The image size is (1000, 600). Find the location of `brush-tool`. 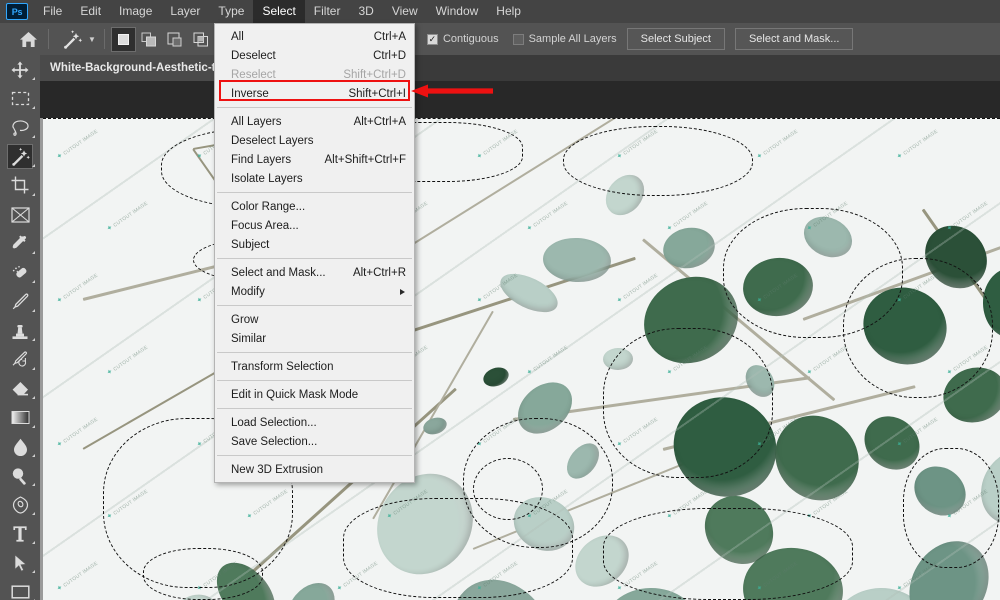

brush-tool is located at coordinates (20, 301).